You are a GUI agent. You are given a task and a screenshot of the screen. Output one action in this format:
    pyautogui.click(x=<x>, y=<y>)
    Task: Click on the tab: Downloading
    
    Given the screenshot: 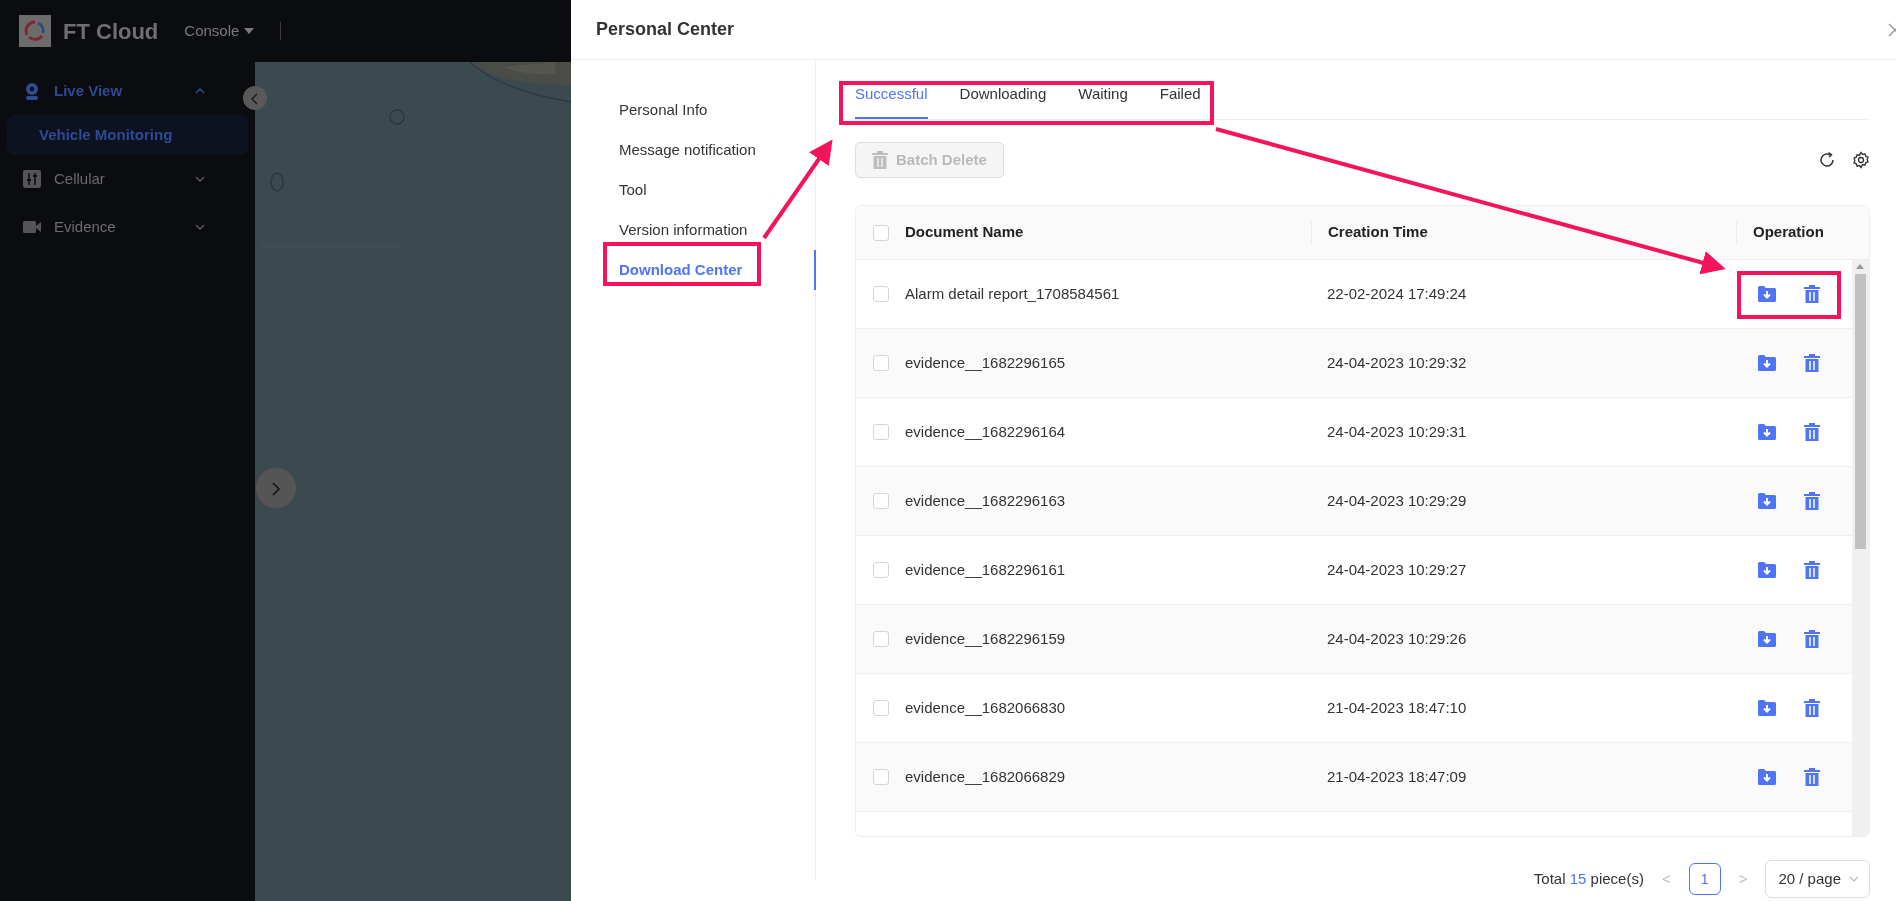 What is the action you would take?
    pyautogui.click(x=1003, y=100)
    